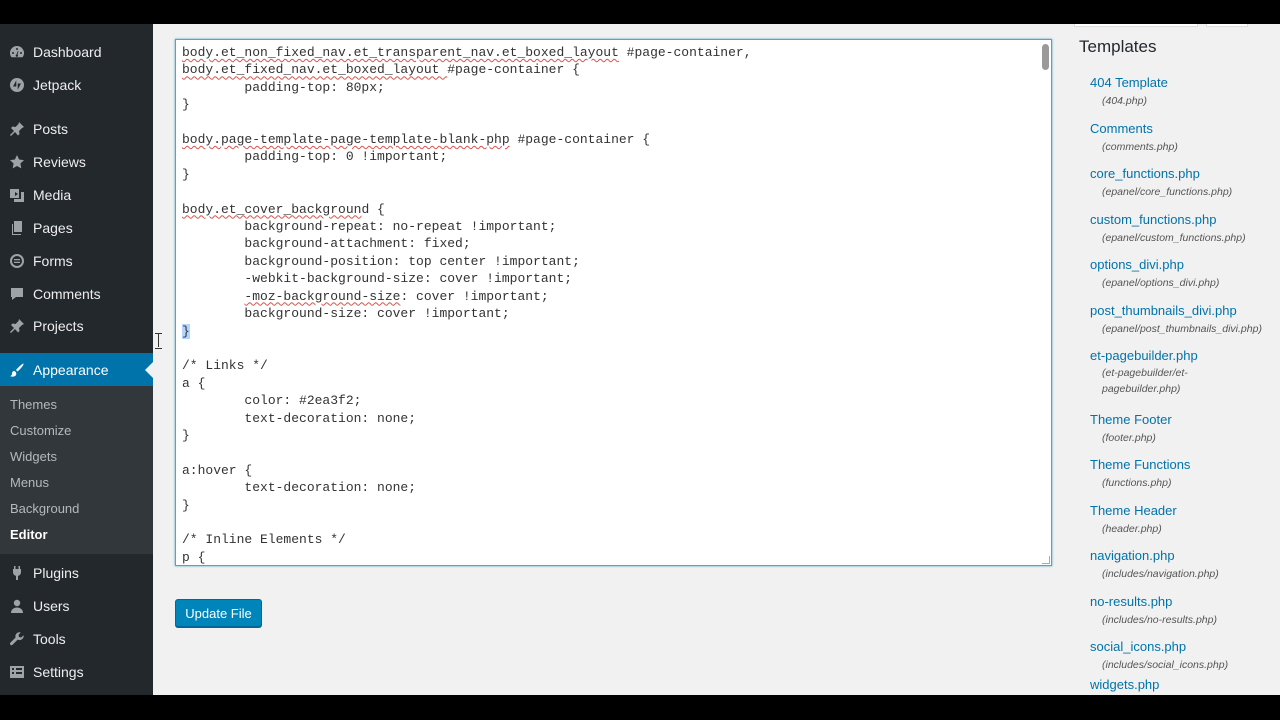 This screenshot has width=1280, height=720. I want to click on pin-icon, so click(17, 129).